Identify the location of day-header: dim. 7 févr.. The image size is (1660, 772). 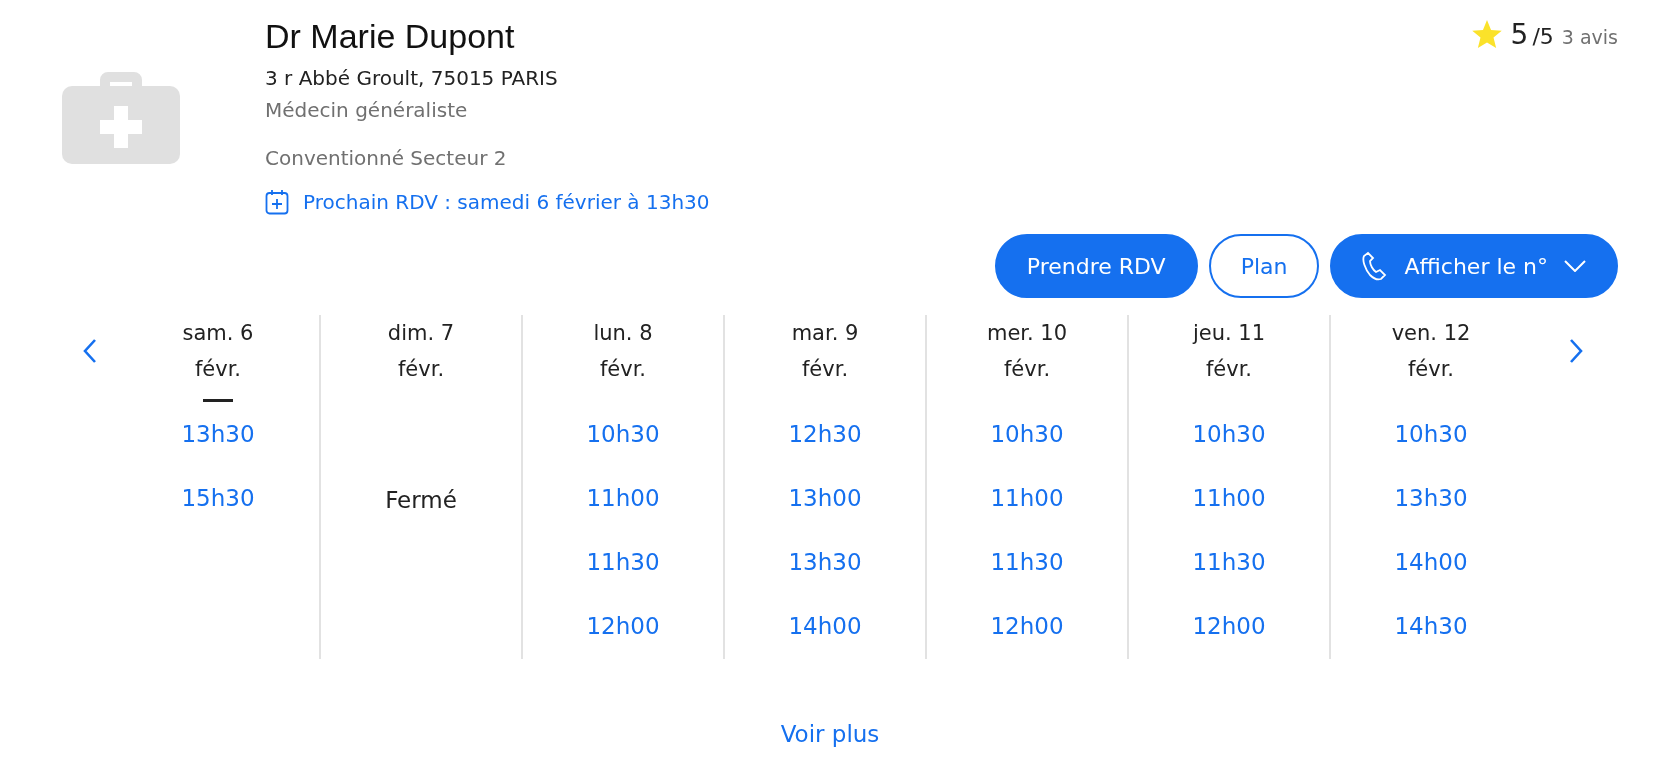
(421, 351).